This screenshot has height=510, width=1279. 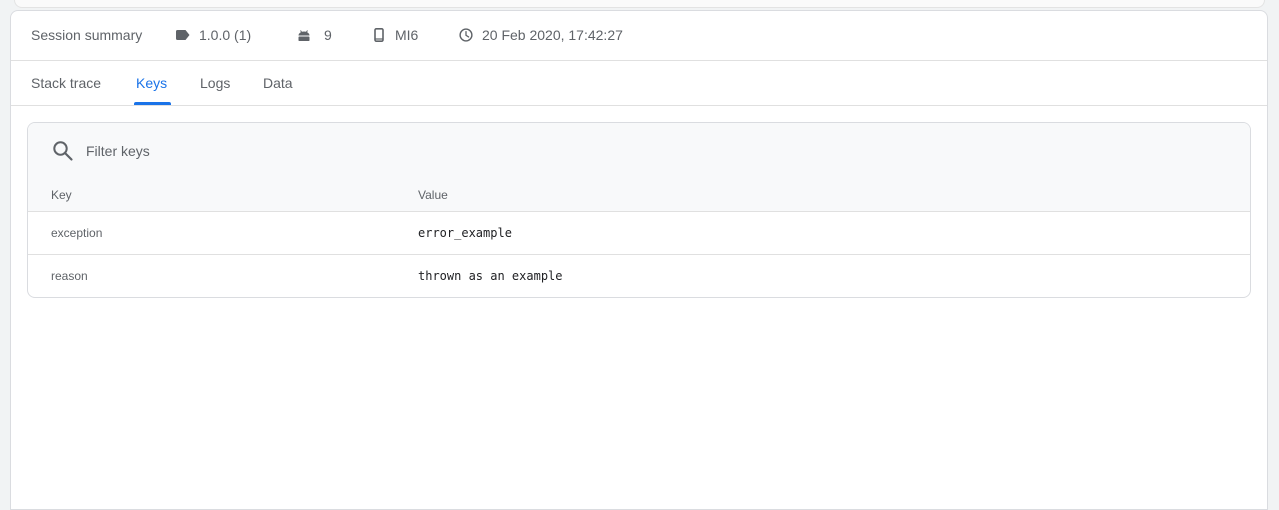 I want to click on timestamp-meta: 20 Feb 2020, 17:42:27, so click(x=541, y=35).